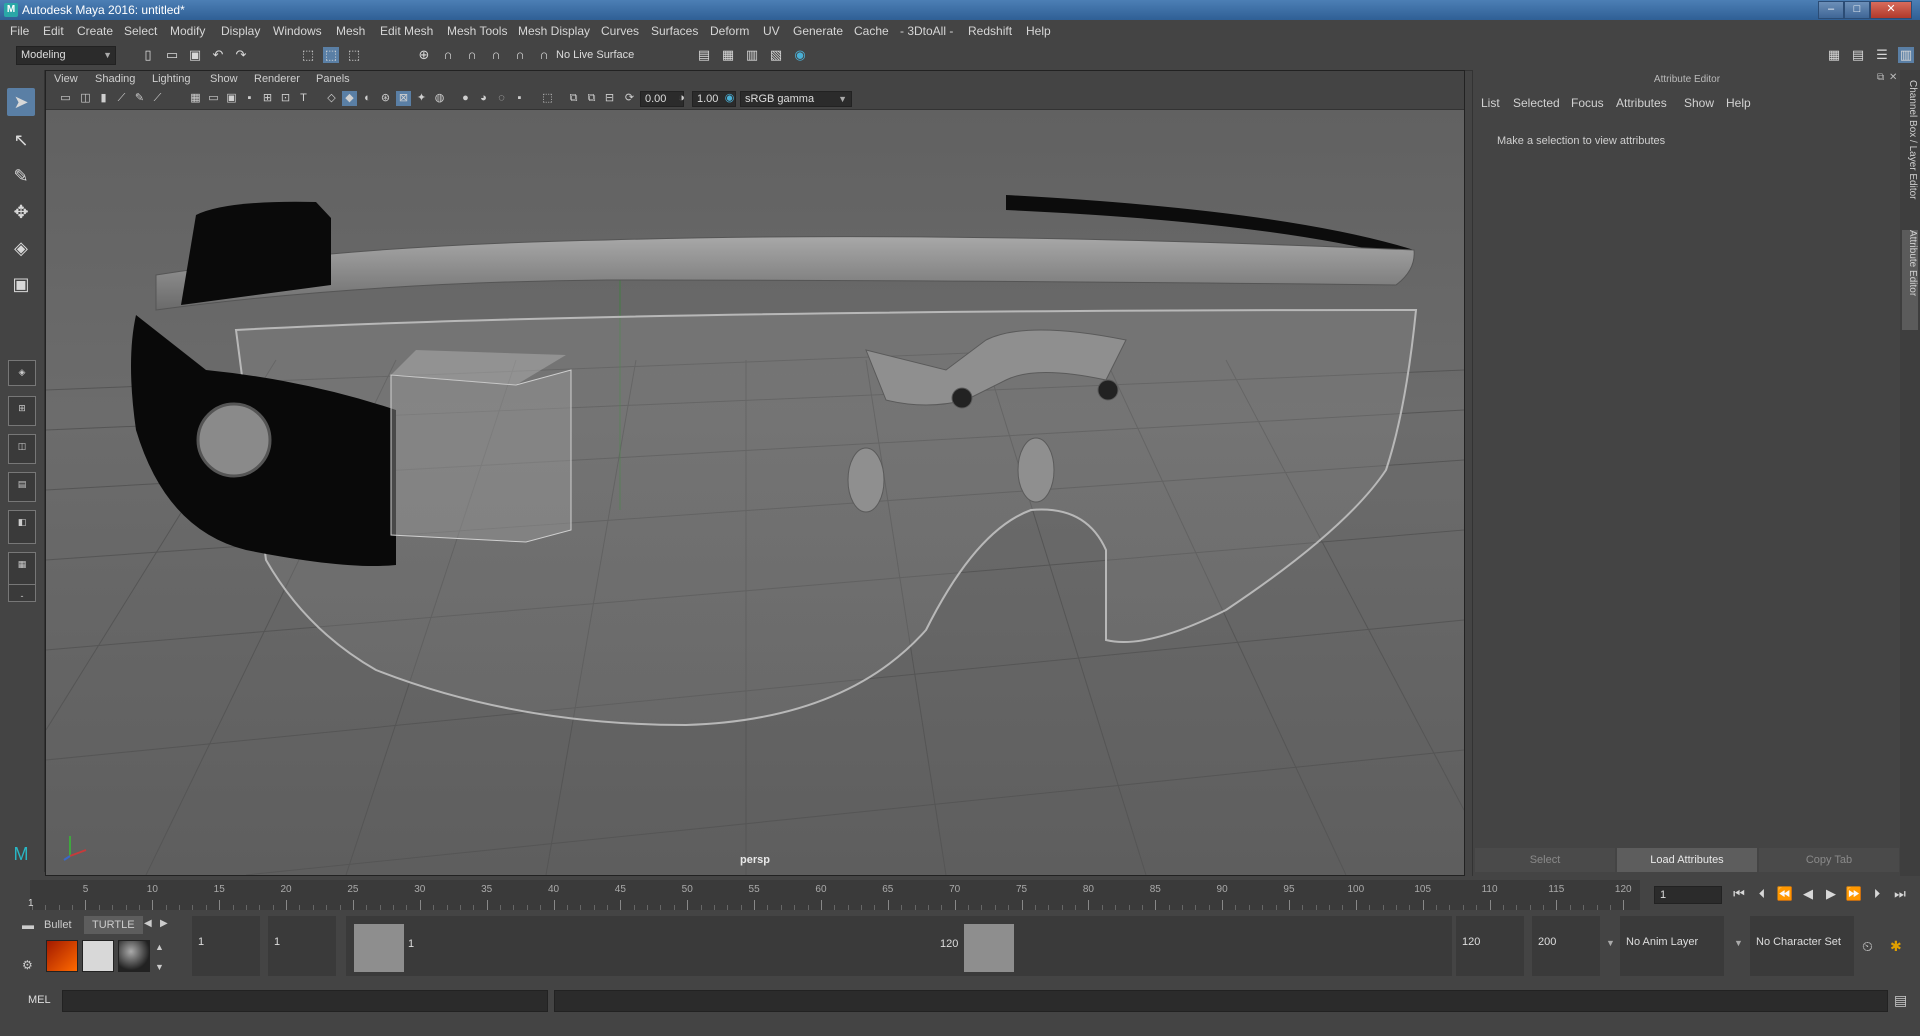 The width and height of the screenshot is (1920, 1036). Describe the element at coordinates (796, 99) in the screenshot. I see `view-transform-dropdown: sRGB gamma ▼` at that location.